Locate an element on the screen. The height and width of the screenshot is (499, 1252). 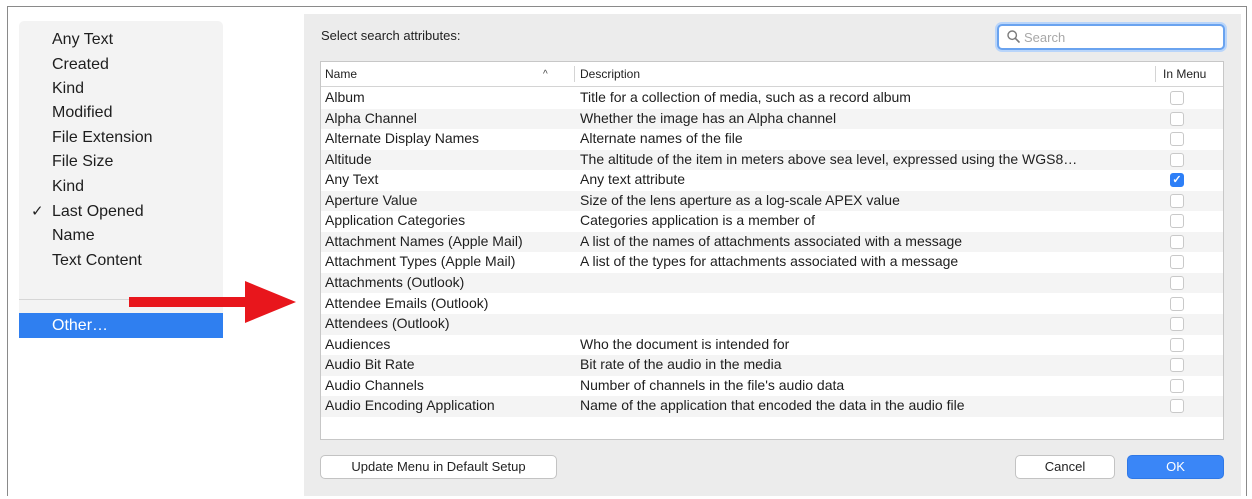
table-row: Attendee Emails (Outlook) is located at coordinates (772, 304).